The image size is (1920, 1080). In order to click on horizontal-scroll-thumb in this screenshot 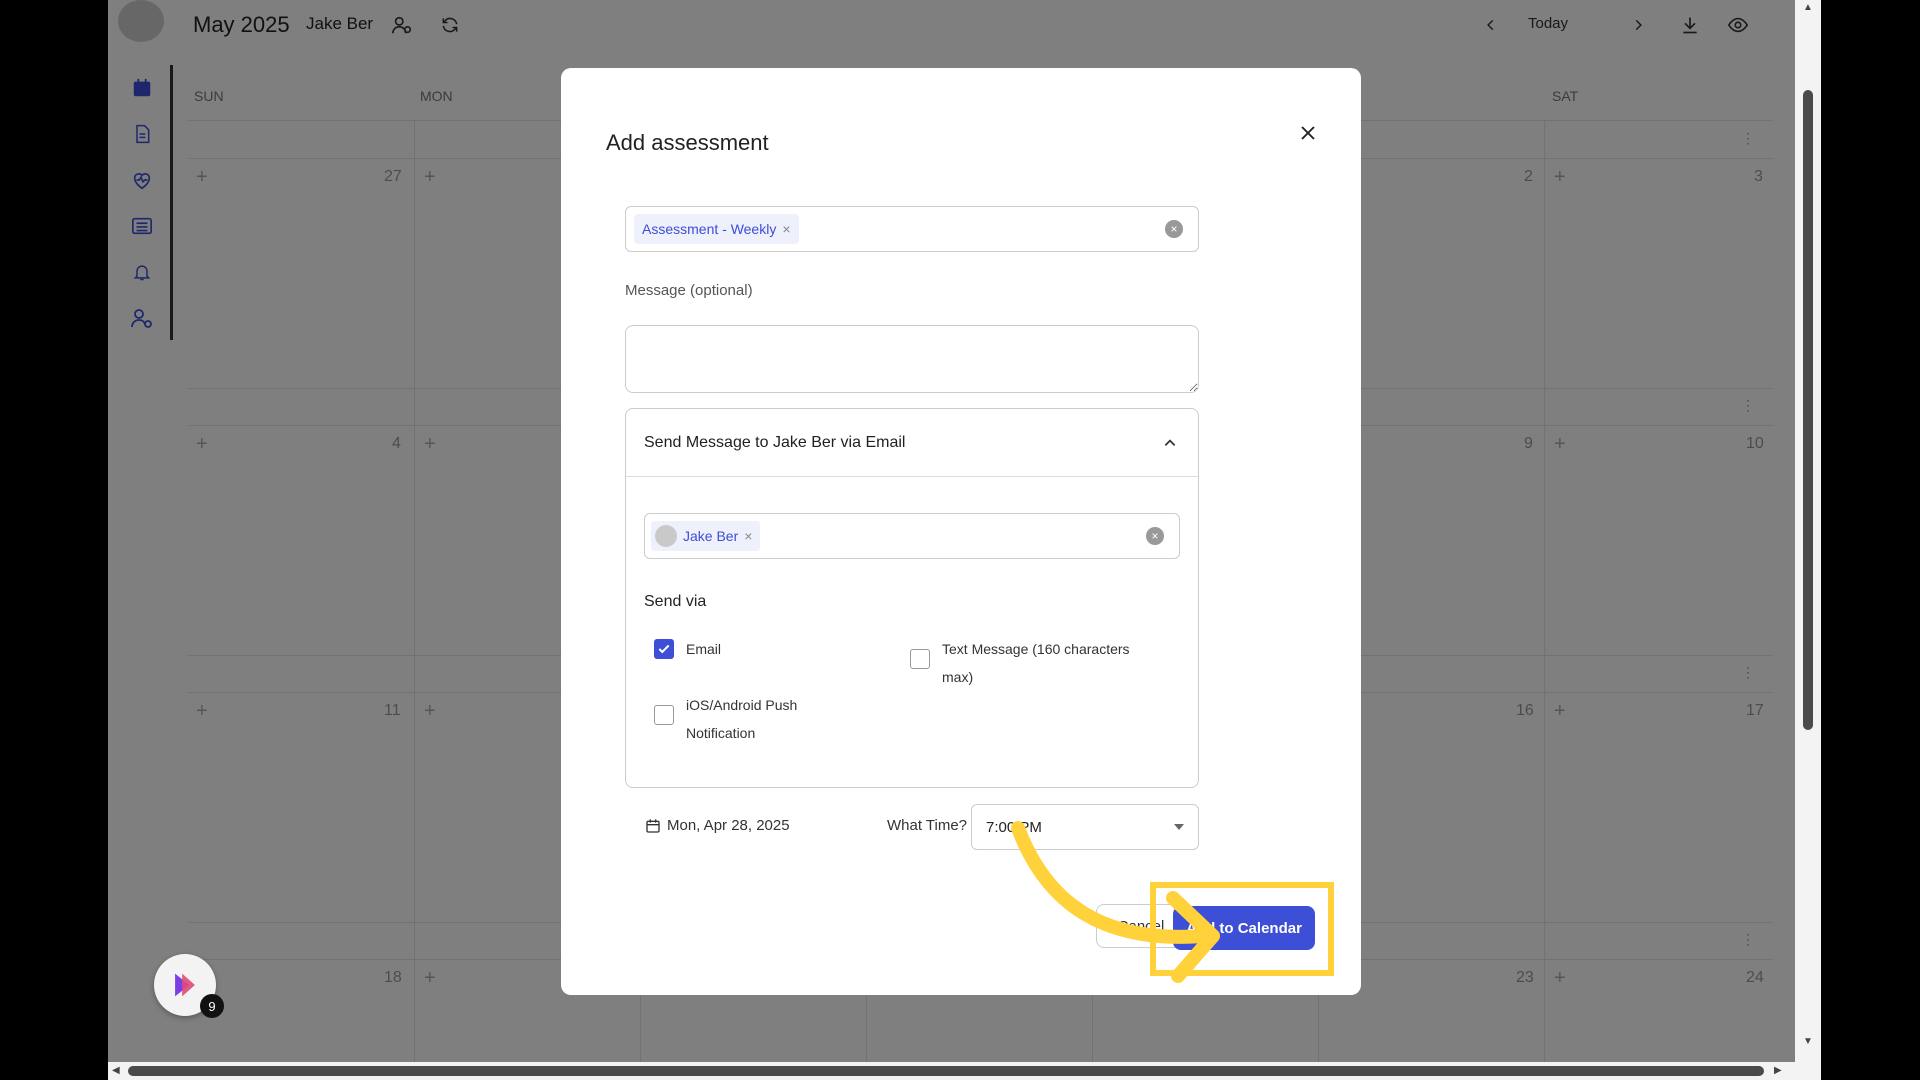, I will do `click(946, 1071)`.